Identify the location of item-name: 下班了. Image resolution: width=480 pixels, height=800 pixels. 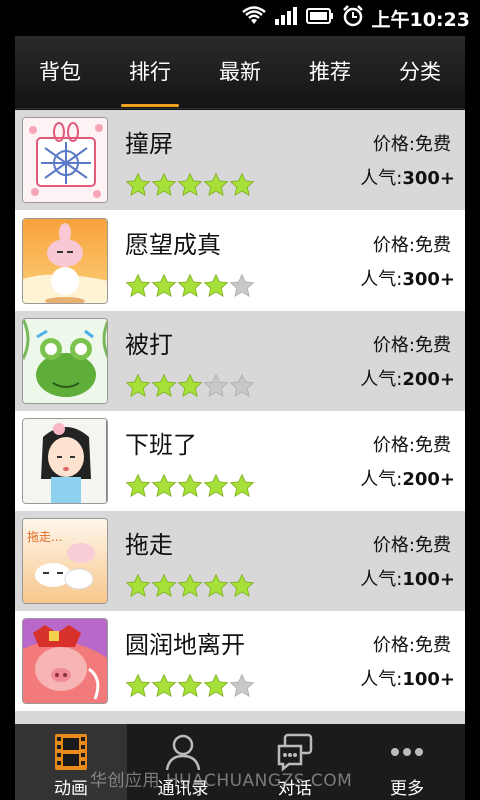
(161, 445).